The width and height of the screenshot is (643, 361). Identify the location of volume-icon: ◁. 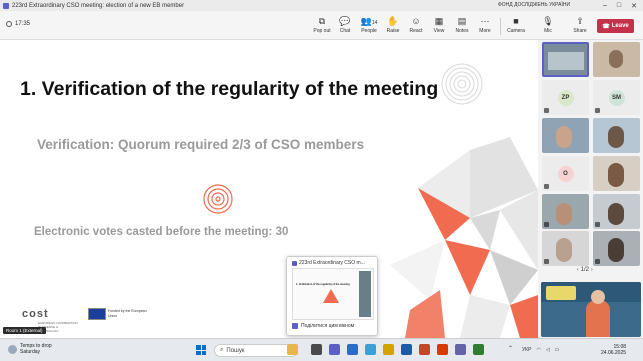
(548, 350).